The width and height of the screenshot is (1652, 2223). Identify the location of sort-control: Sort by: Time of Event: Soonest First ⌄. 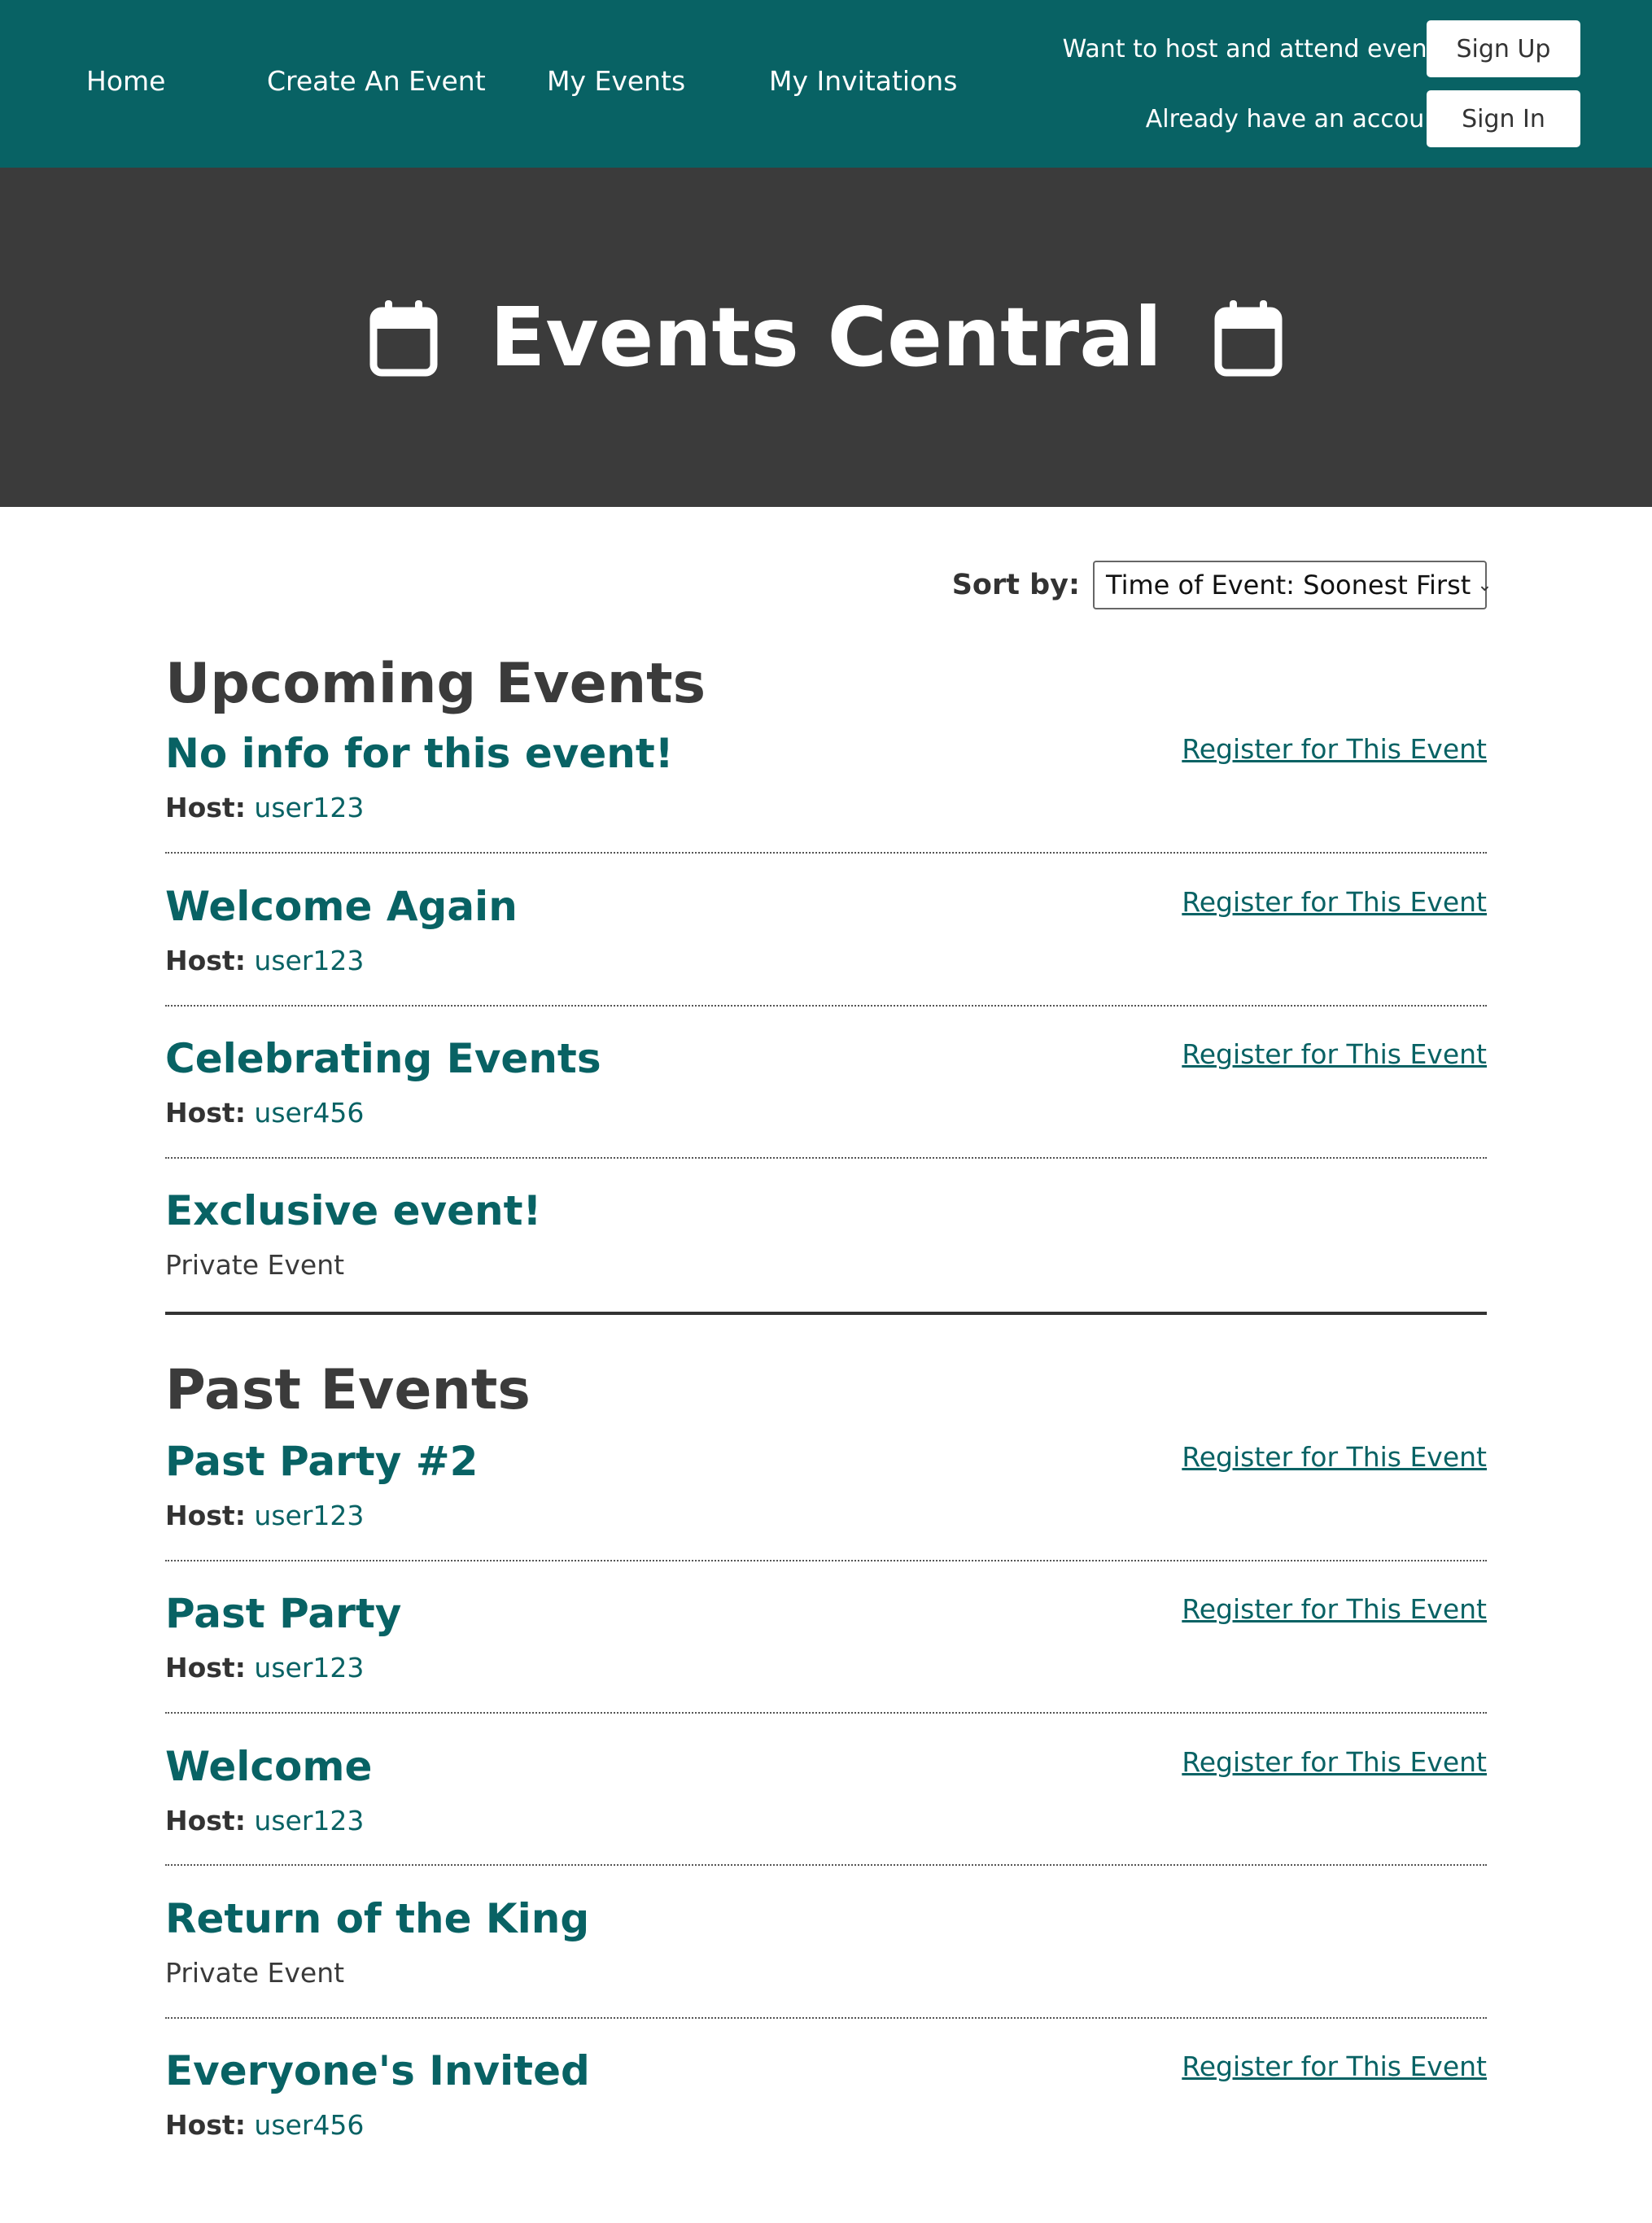
(1221, 585).